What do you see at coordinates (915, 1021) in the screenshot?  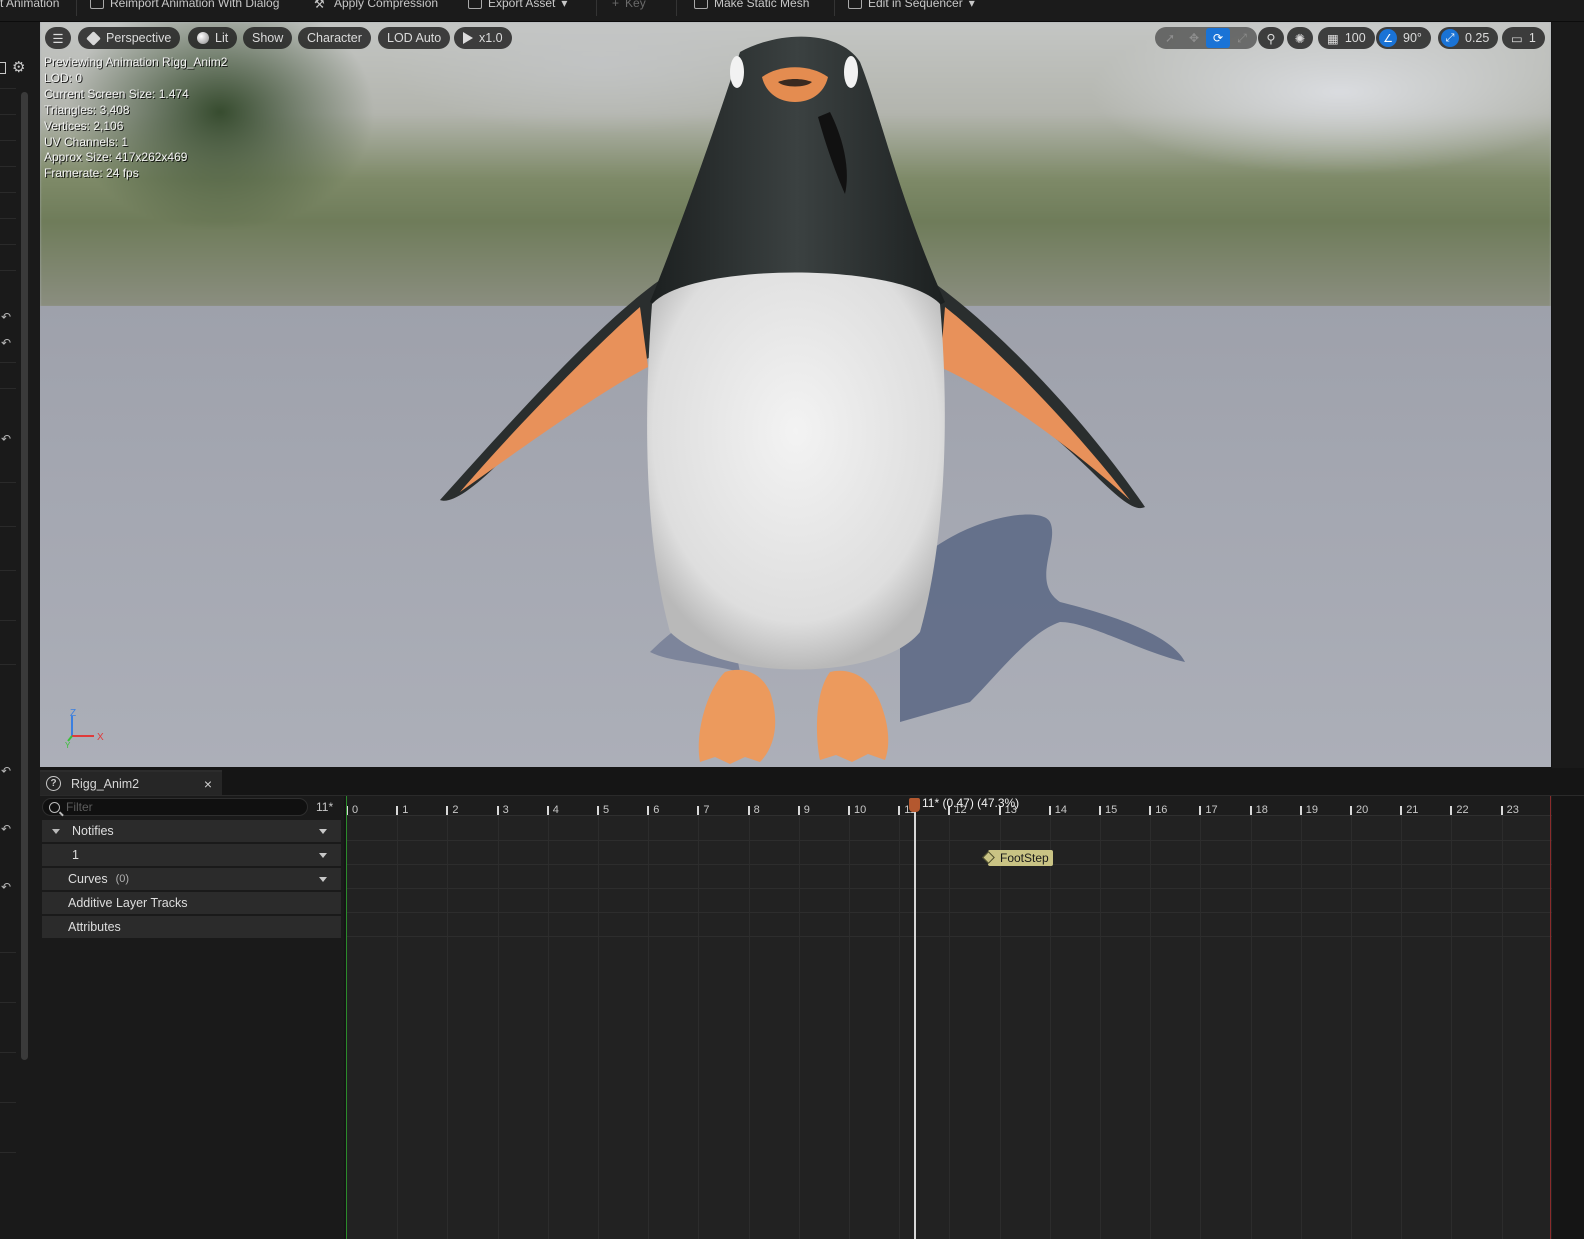 I see `scrub-line` at bounding box center [915, 1021].